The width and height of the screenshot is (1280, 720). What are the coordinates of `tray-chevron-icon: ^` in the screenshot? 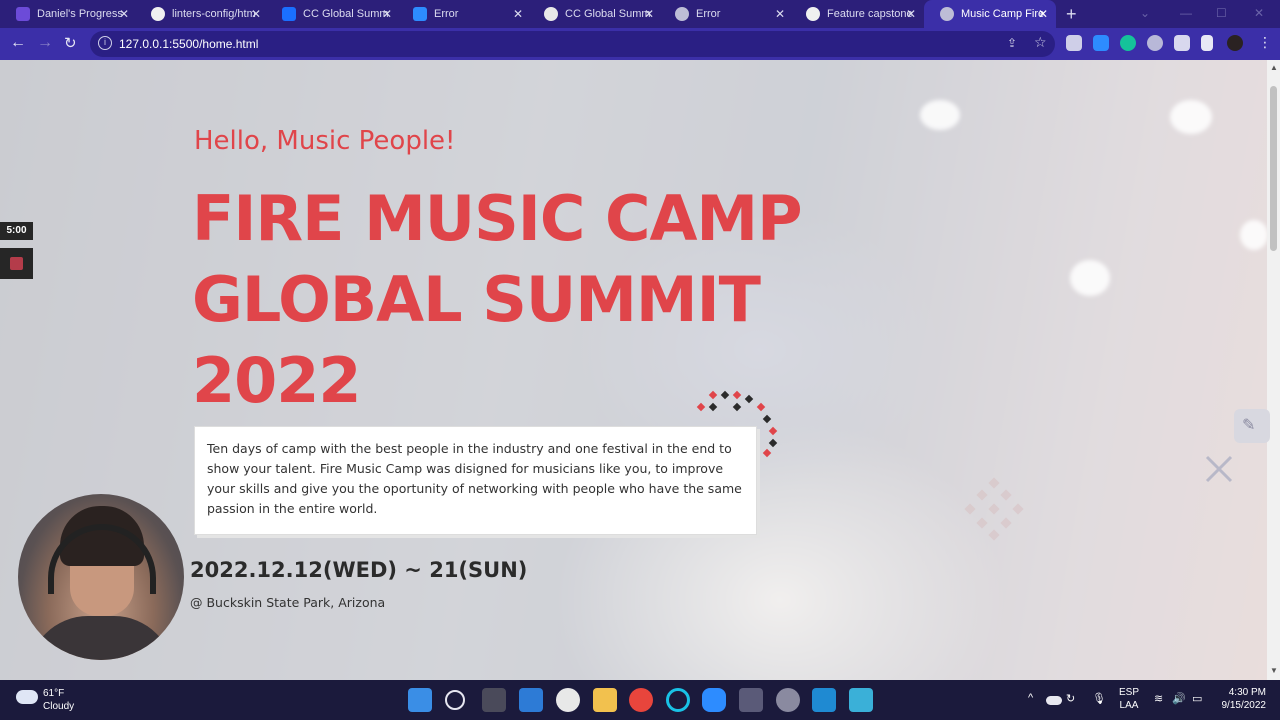 It's located at (1030, 698).